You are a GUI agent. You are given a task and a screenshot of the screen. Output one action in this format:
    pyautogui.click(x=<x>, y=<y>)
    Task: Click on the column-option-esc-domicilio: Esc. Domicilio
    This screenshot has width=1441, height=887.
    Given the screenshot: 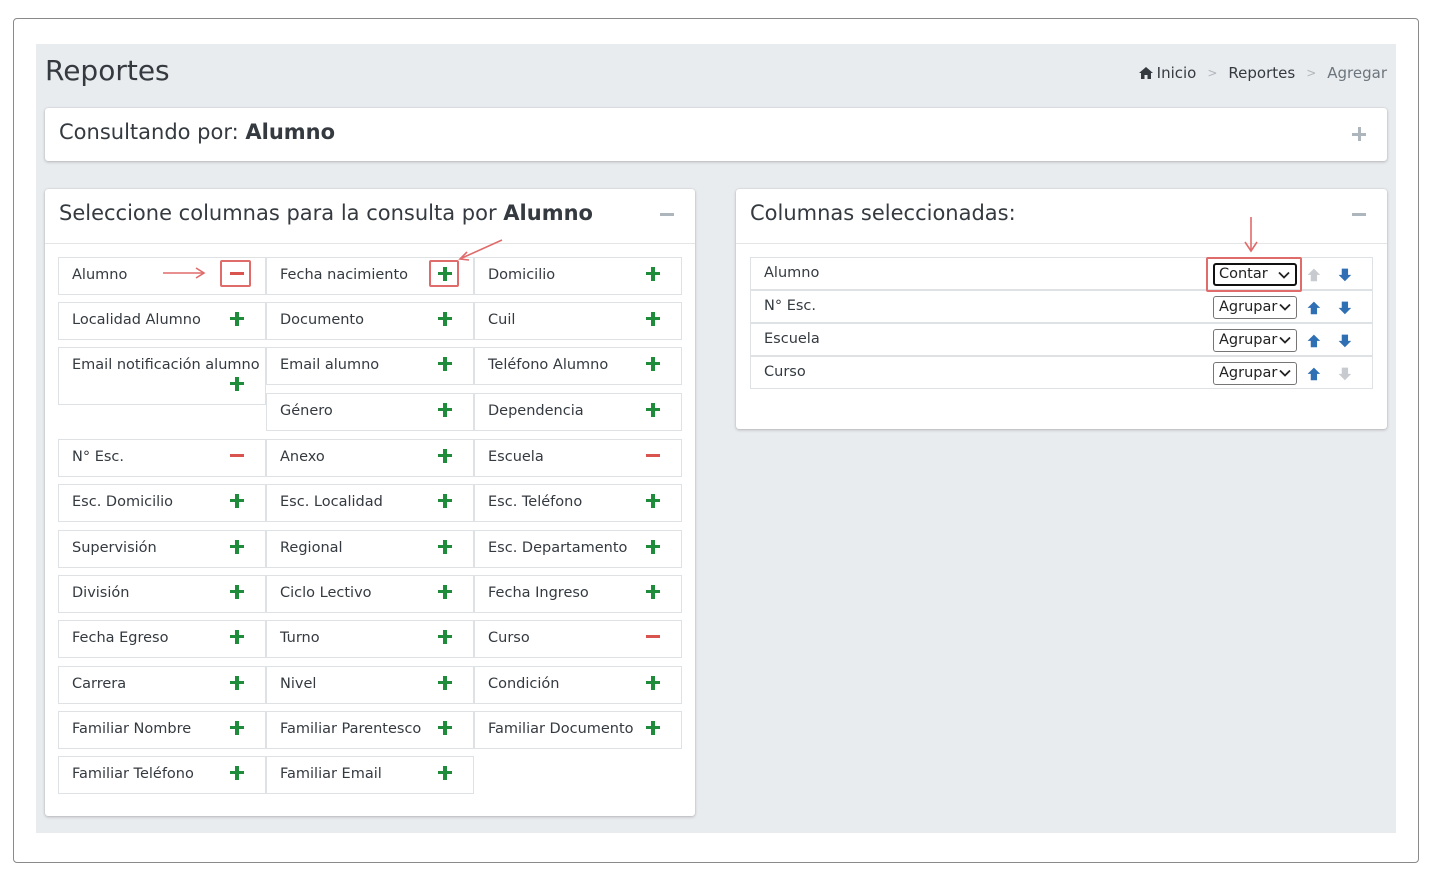 What is the action you would take?
    pyautogui.click(x=162, y=503)
    